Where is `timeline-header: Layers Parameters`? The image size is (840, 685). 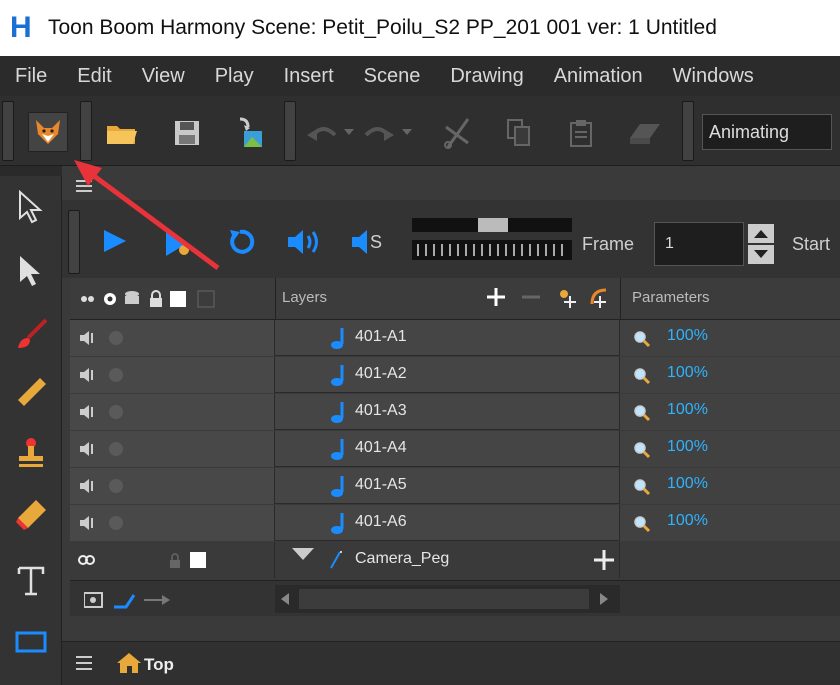 timeline-header: Layers Parameters is located at coordinates (455, 299).